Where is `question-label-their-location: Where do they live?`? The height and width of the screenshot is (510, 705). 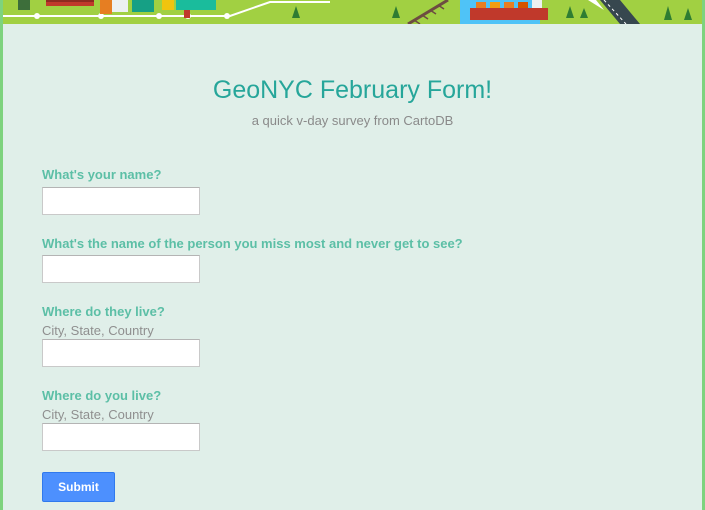 question-label-their-location: Where do they live? is located at coordinates (103, 311).